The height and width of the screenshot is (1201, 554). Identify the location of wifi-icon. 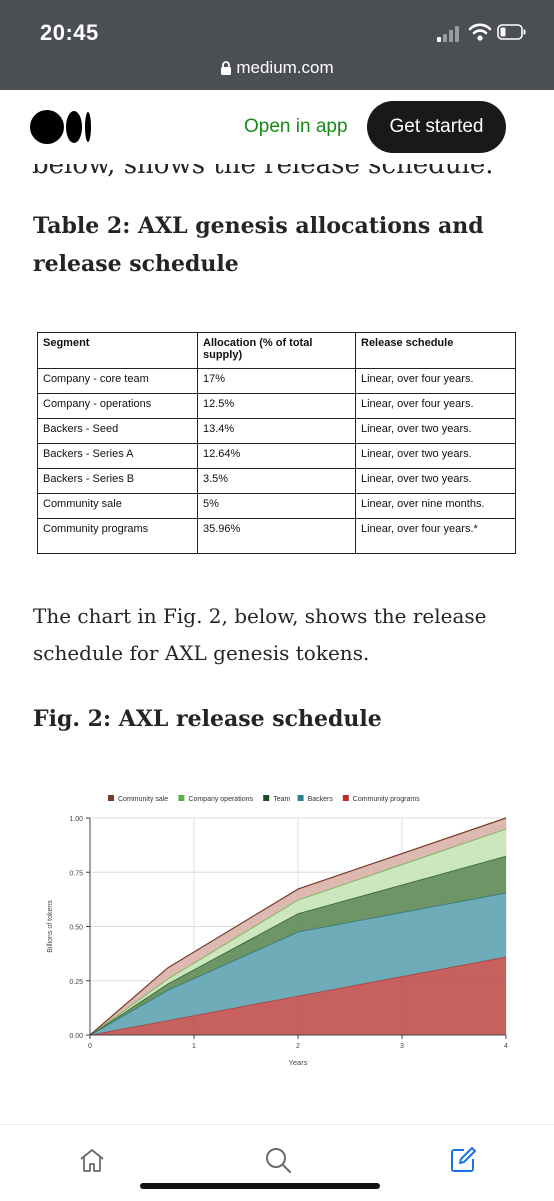
(480, 32).